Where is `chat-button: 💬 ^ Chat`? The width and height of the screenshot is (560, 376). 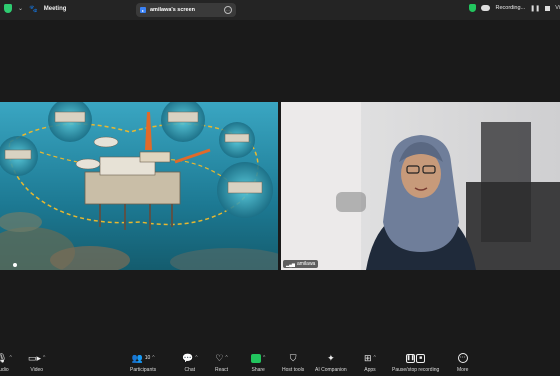 chat-button: 💬 ^ Chat is located at coordinates (190, 363).